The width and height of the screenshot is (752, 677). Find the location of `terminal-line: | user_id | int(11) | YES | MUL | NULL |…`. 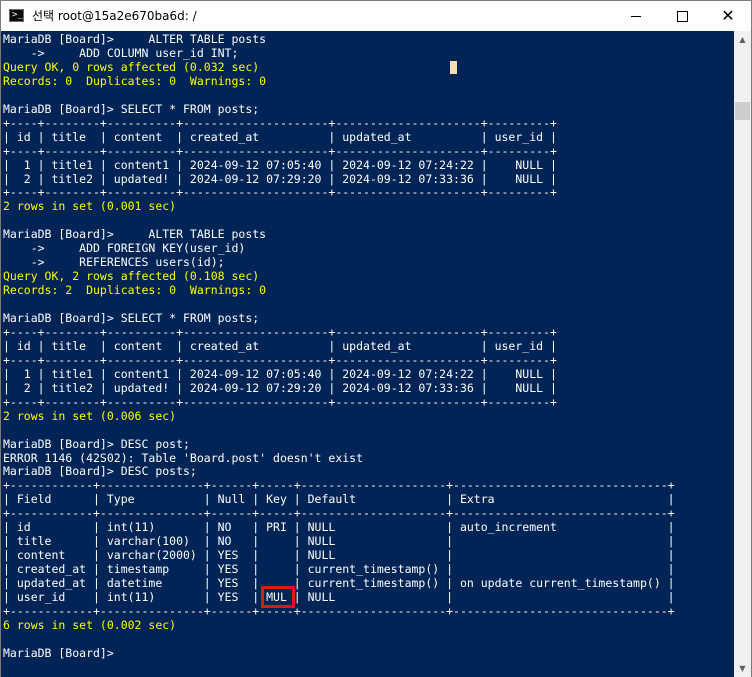

terminal-line: | user_id | int(11) | YES | MUL | NULL |… is located at coordinates (339, 597).